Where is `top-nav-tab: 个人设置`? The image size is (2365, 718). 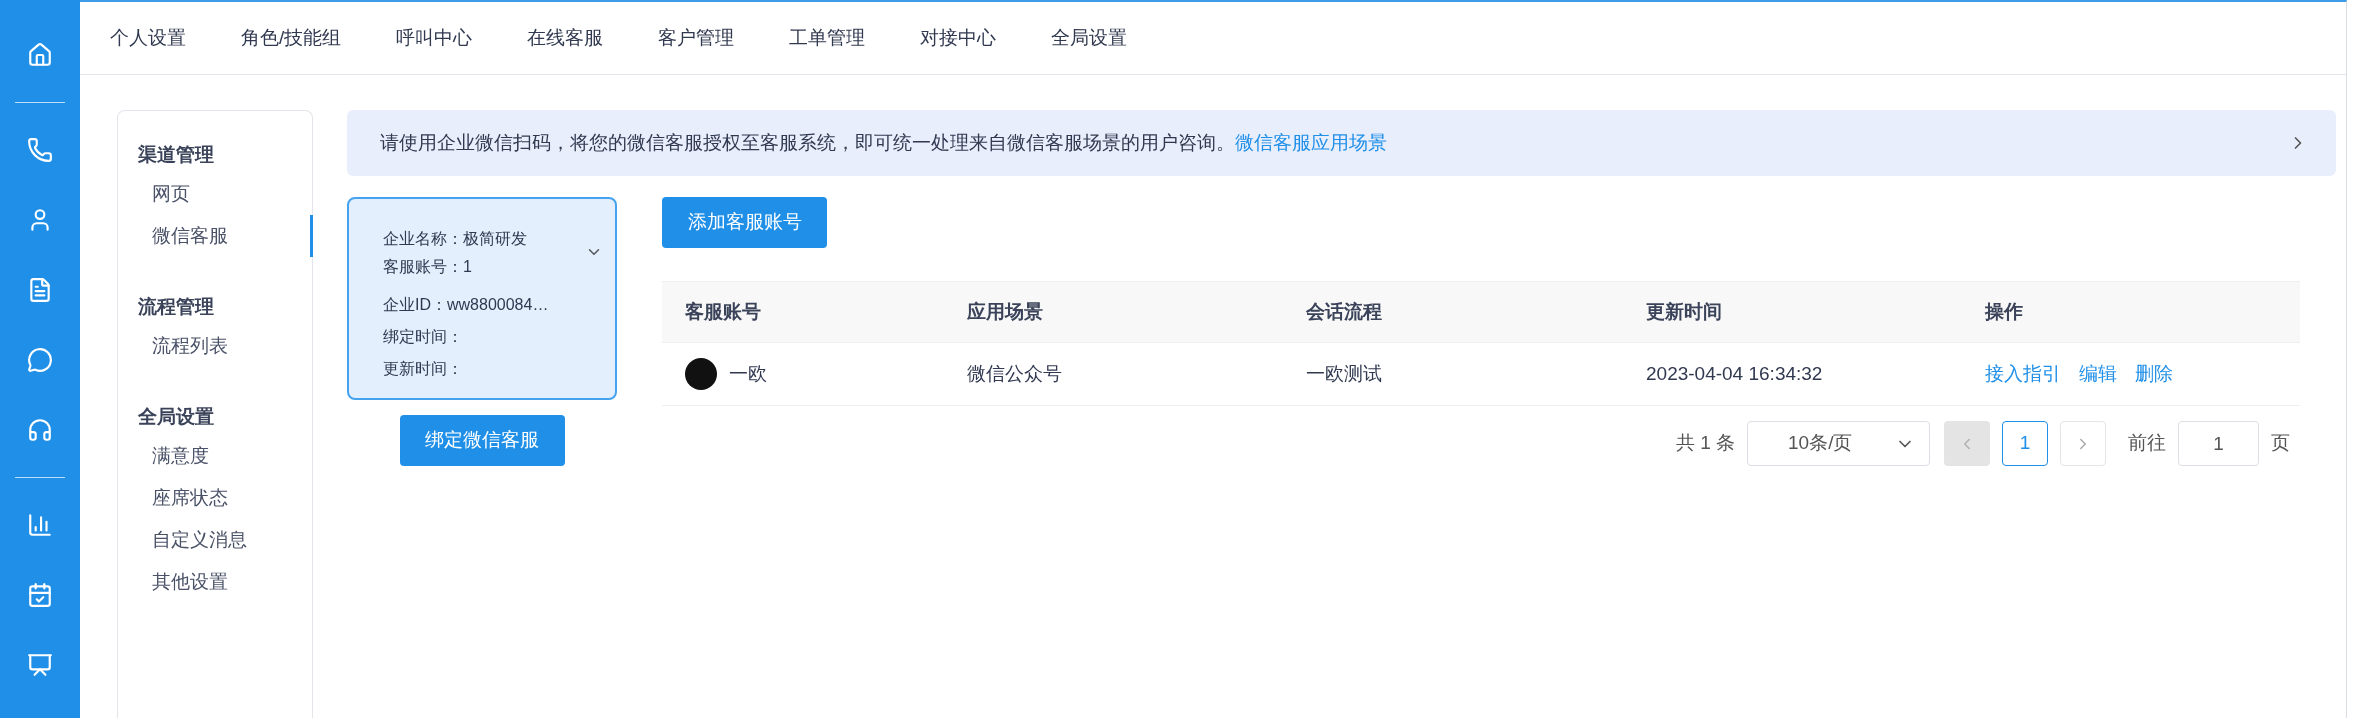 top-nav-tab: 个人设置 is located at coordinates (148, 38).